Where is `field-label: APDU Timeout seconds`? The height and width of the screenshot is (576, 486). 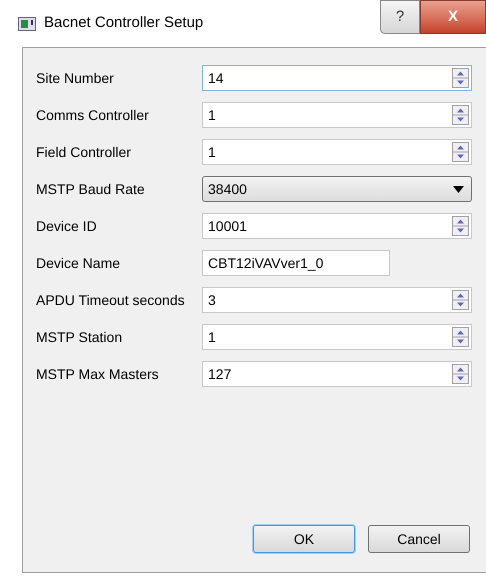
field-label: APDU Timeout seconds is located at coordinates (111, 300).